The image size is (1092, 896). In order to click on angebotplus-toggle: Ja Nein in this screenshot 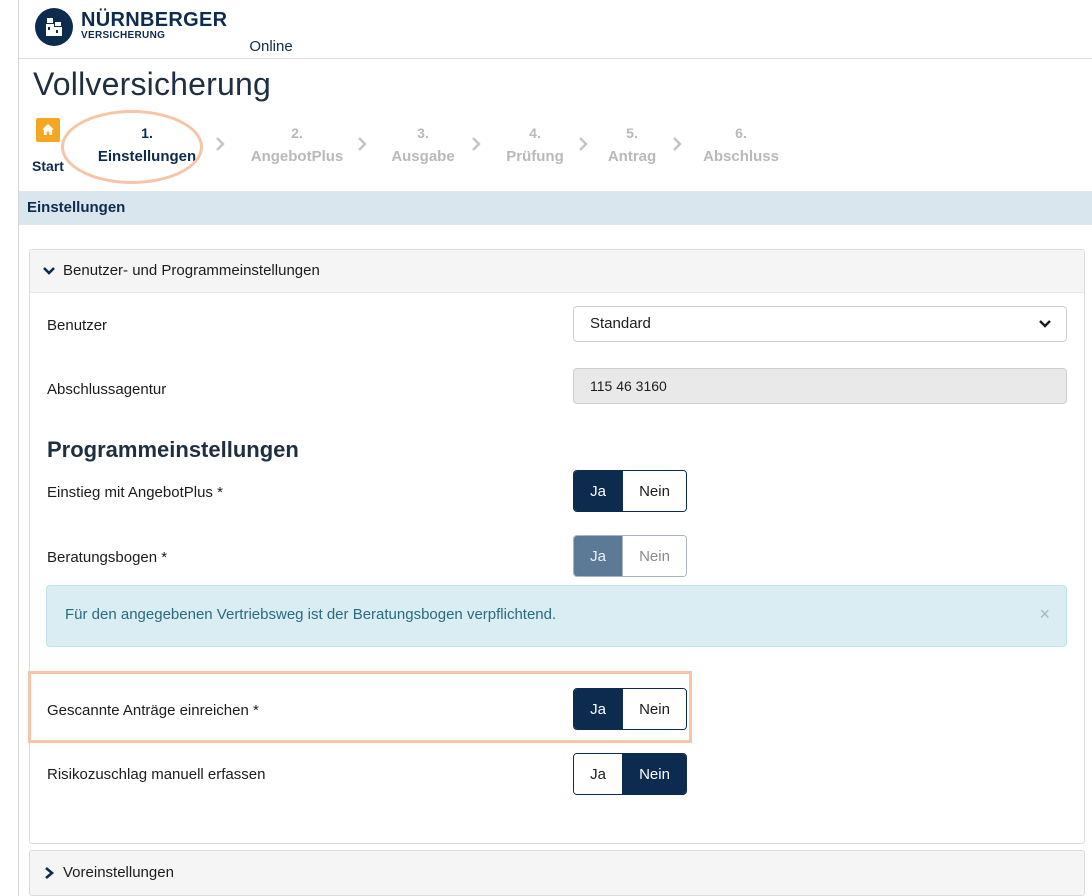, I will do `click(630, 491)`.